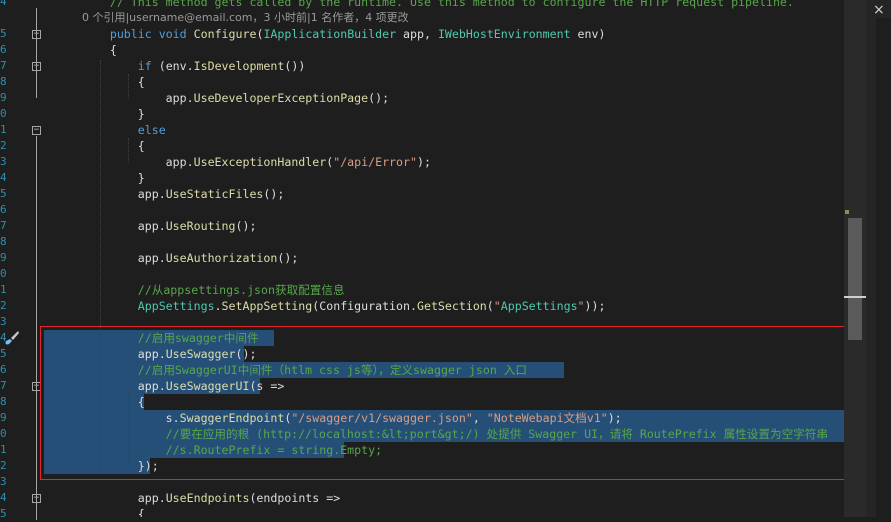  I want to click on fold-toggle-icon: −, so click(36, 130).